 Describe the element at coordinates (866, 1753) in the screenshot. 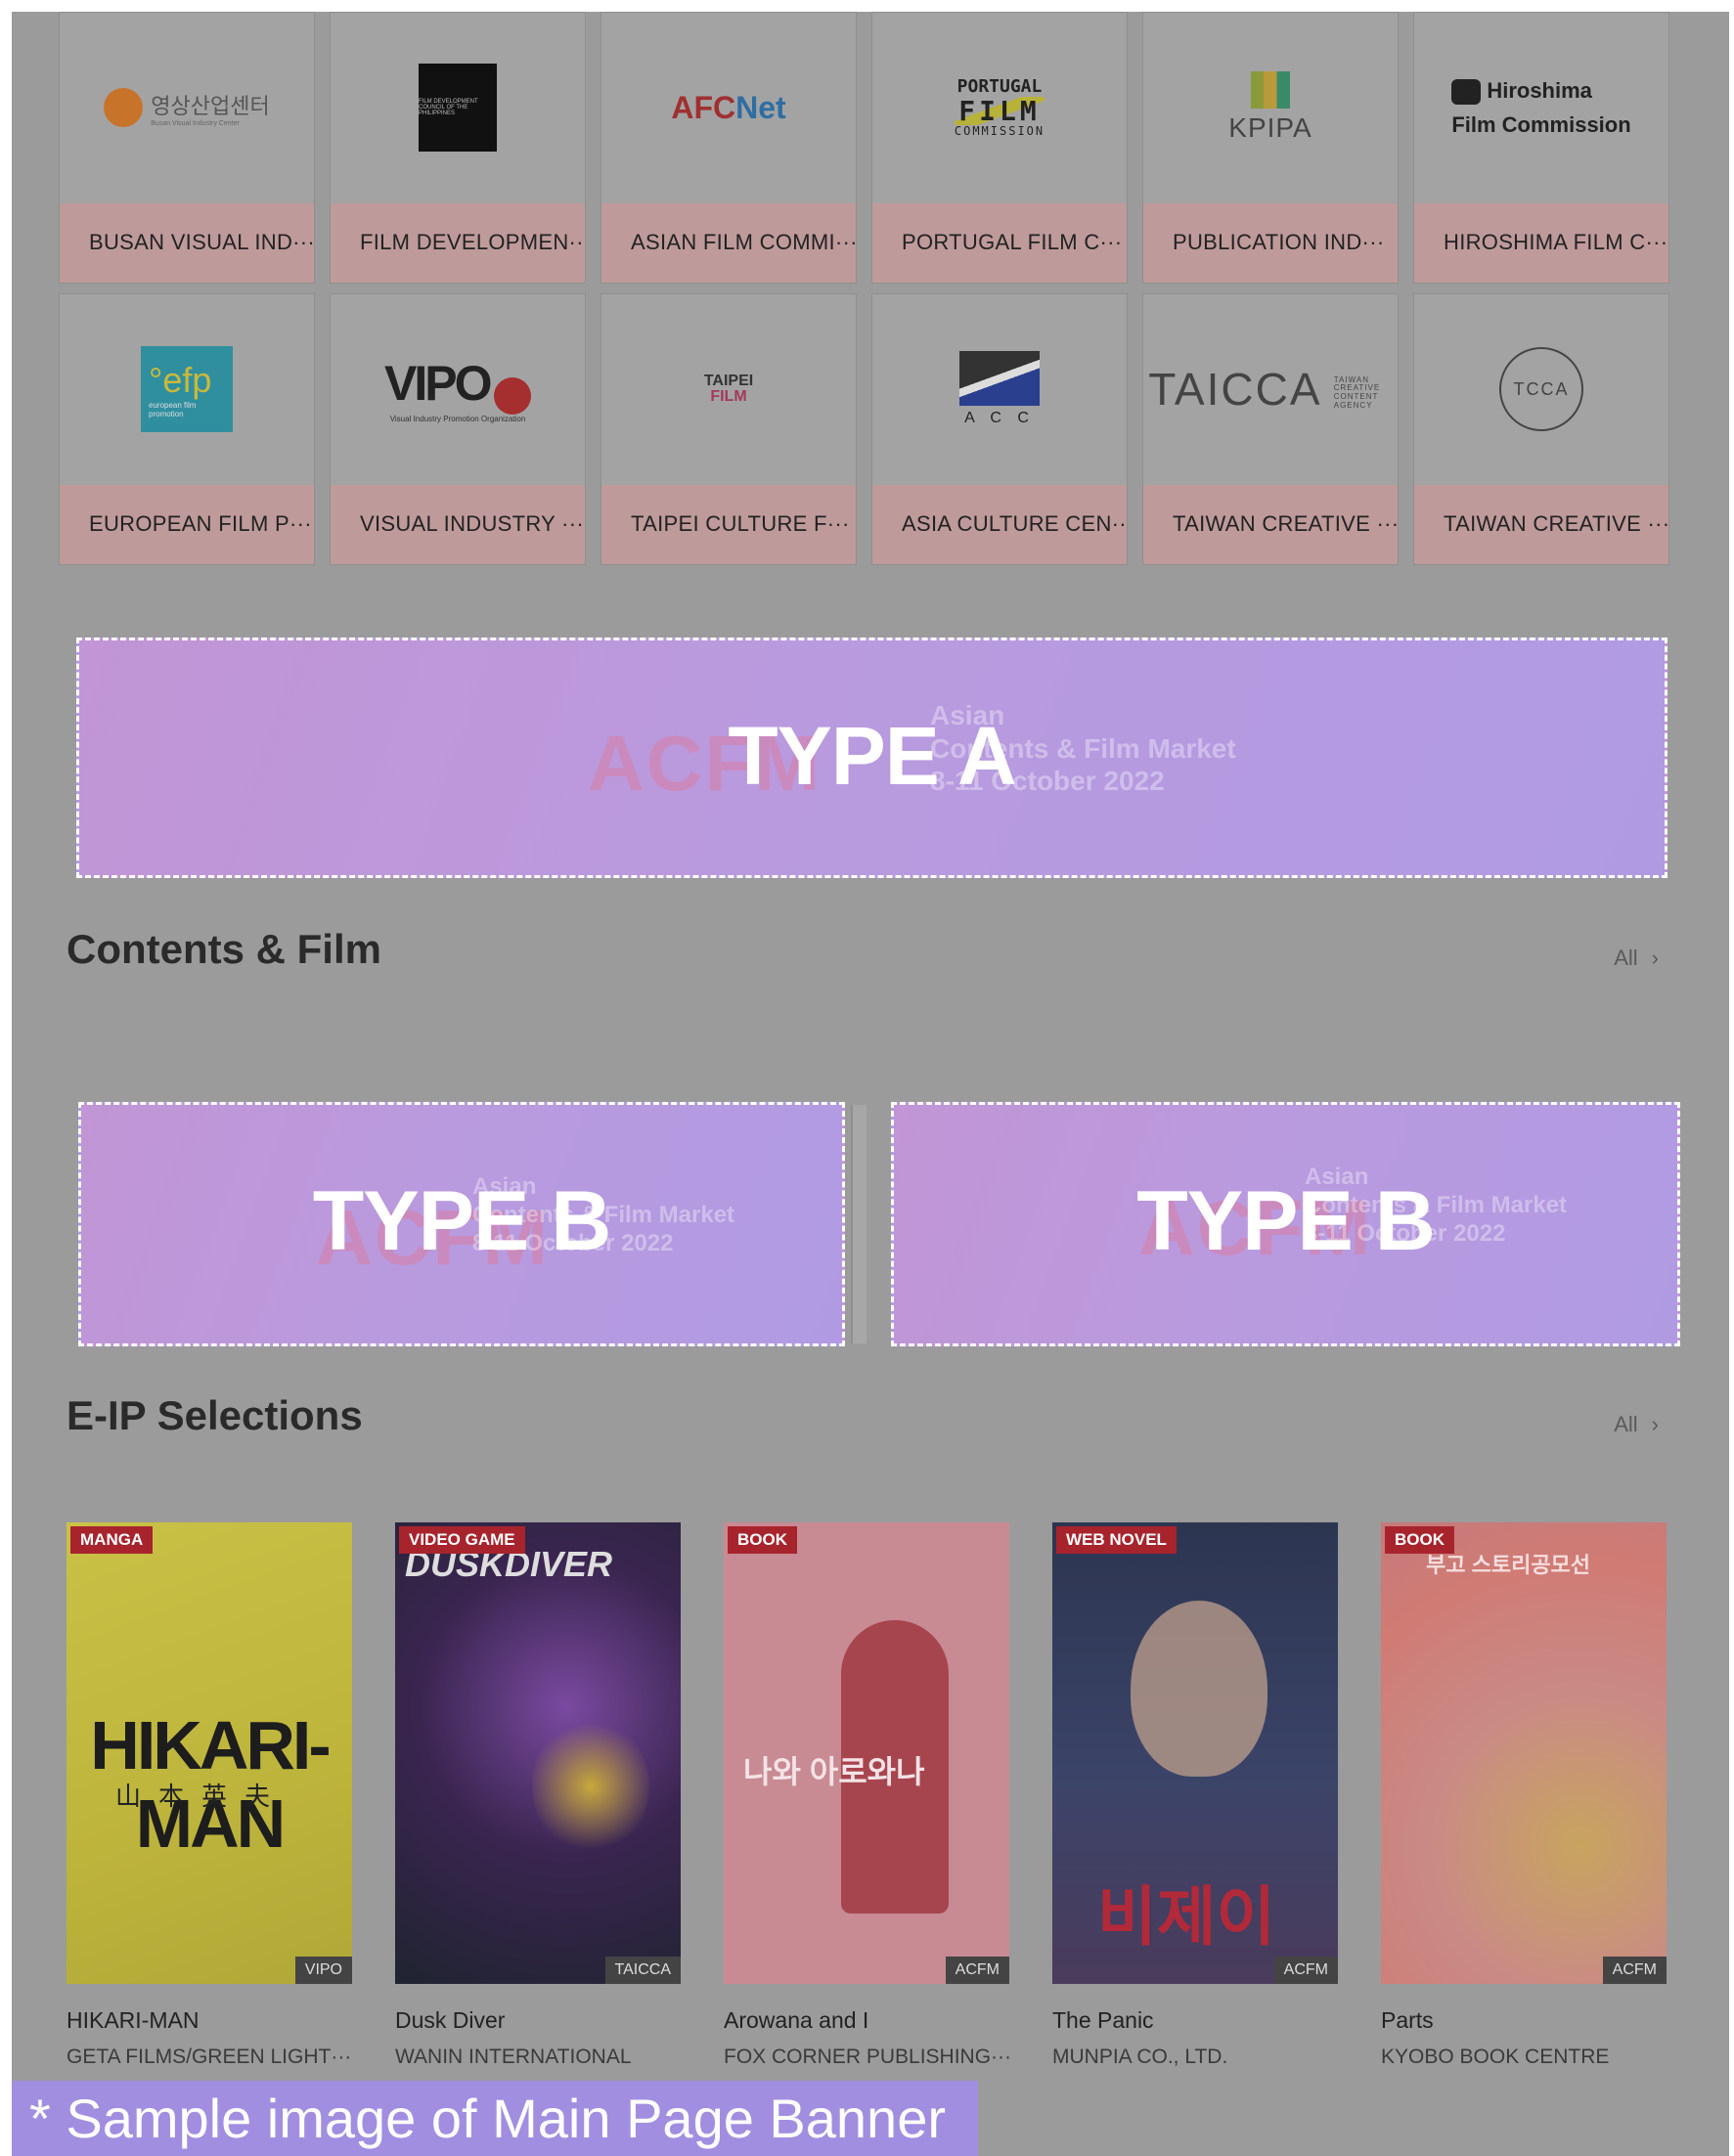

I see `eip-cover-image: 나와 아로와나 BOOK ACFM` at that location.